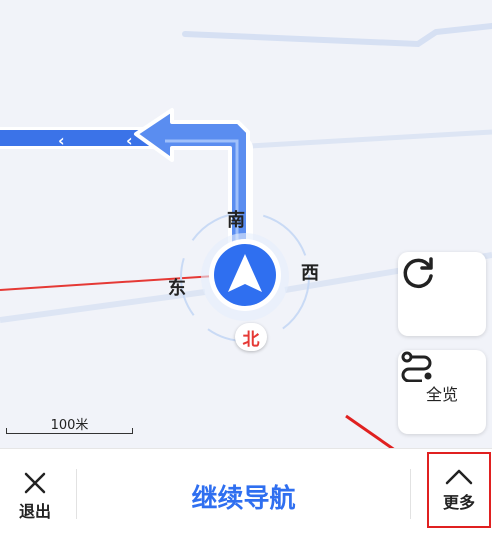  Describe the element at coordinates (410, 494) in the screenshot. I see `divider` at that location.